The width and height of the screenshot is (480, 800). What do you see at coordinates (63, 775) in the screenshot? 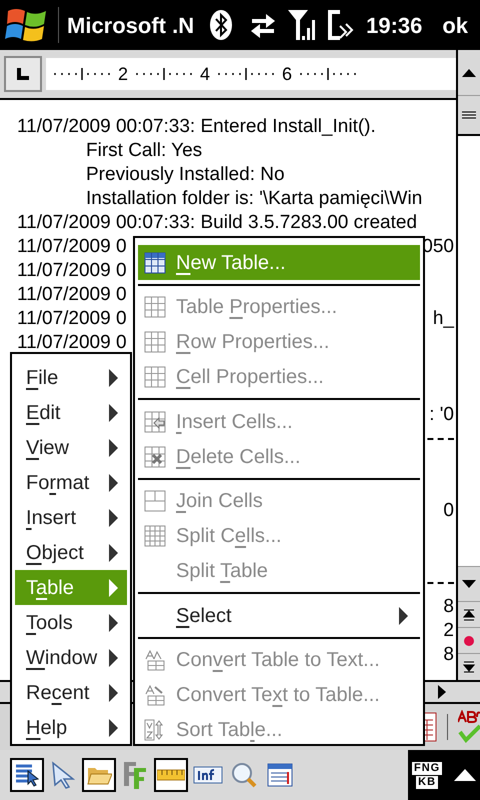
I see `pointer-icon` at bounding box center [63, 775].